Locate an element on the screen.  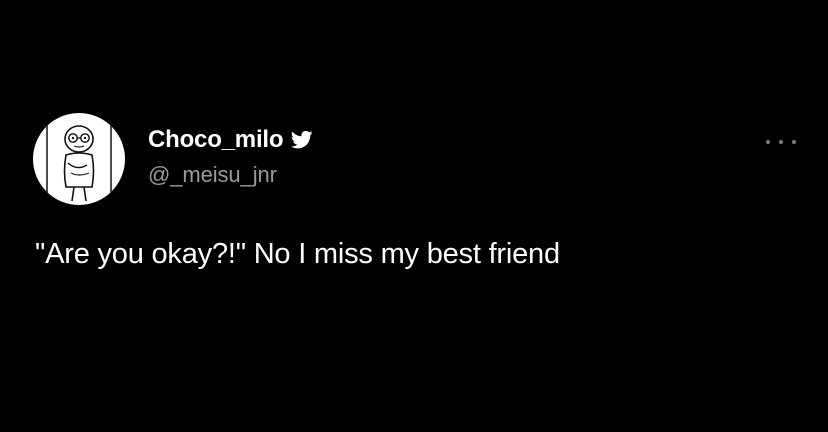
author-handle: @_meisu_jnr is located at coordinates (212, 175).